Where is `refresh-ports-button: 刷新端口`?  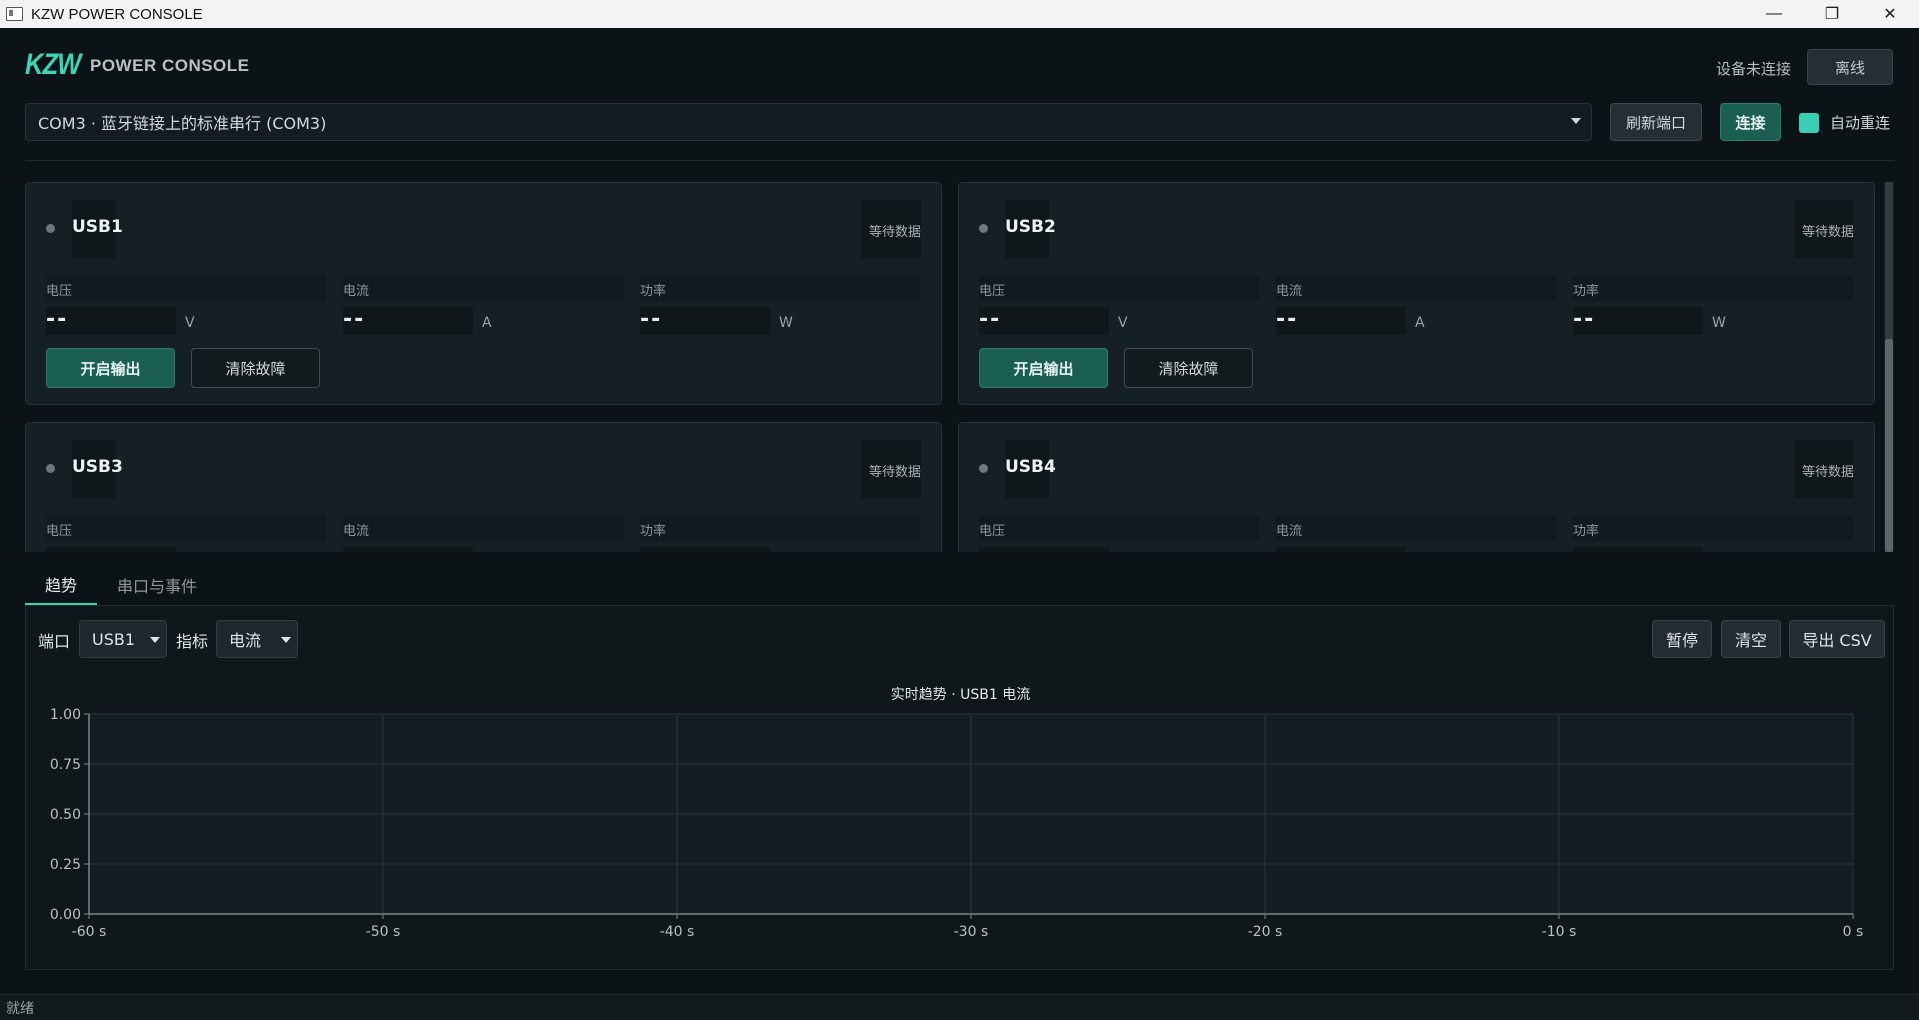
refresh-ports-button: 刷新端口 is located at coordinates (1656, 122).